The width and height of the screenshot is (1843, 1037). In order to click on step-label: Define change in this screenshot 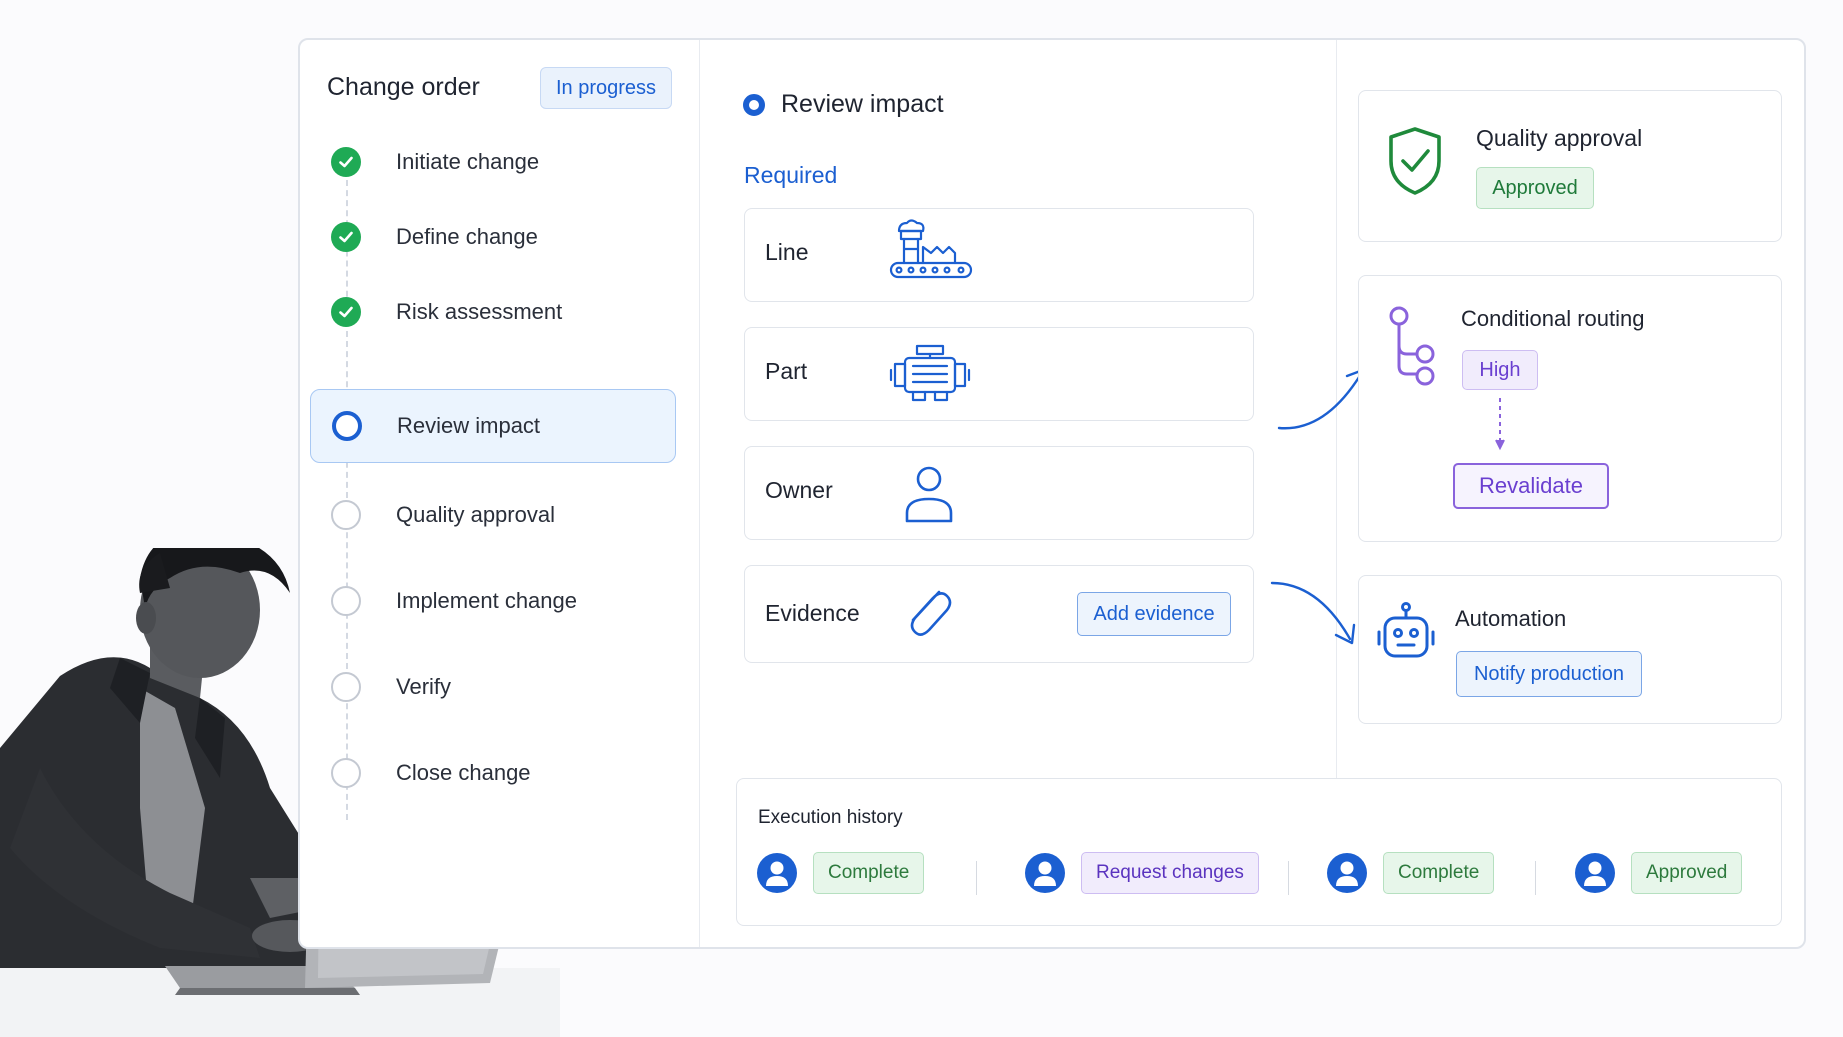, I will do `click(467, 236)`.